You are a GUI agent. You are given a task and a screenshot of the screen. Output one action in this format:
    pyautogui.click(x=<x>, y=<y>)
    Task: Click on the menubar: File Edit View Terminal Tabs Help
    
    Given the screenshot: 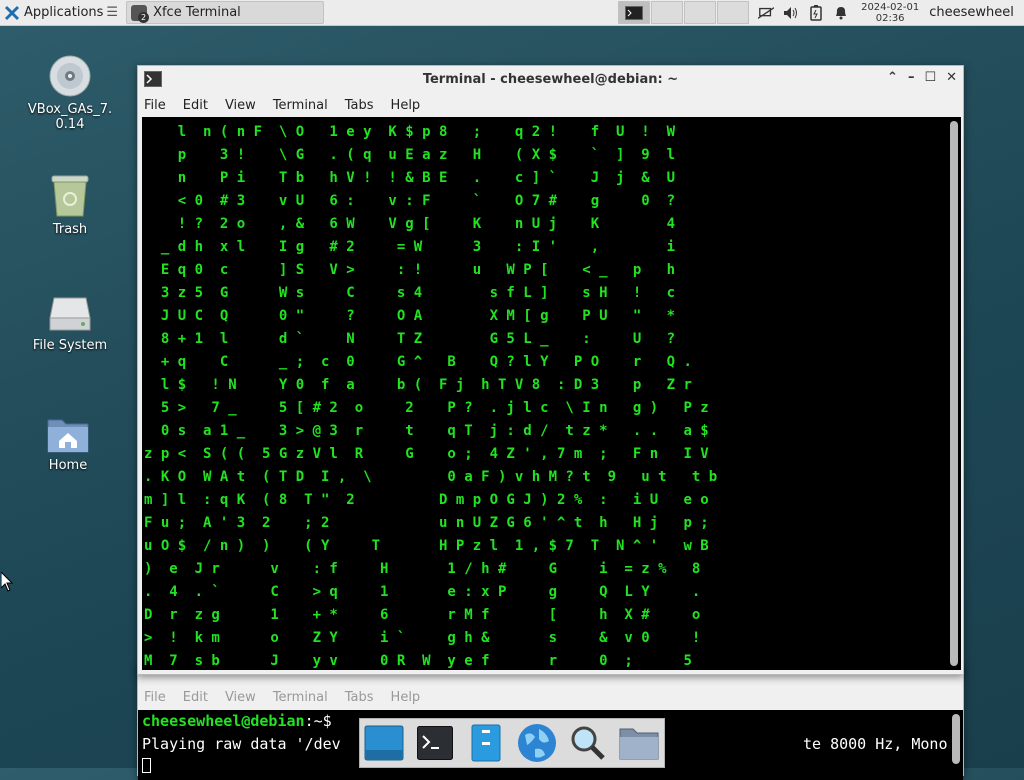 What is the action you would take?
    pyautogui.click(x=550, y=105)
    